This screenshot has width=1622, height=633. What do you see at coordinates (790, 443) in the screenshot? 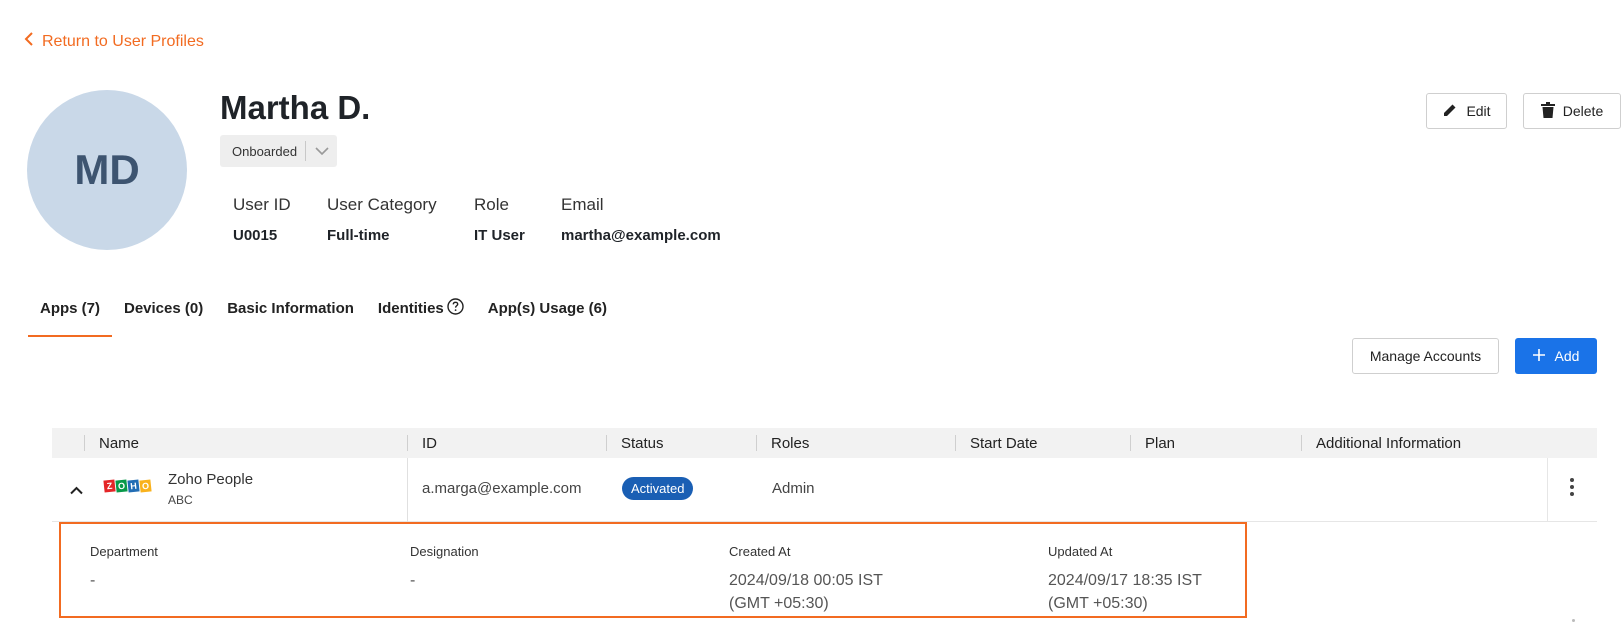
I see `column-label: Roles` at bounding box center [790, 443].